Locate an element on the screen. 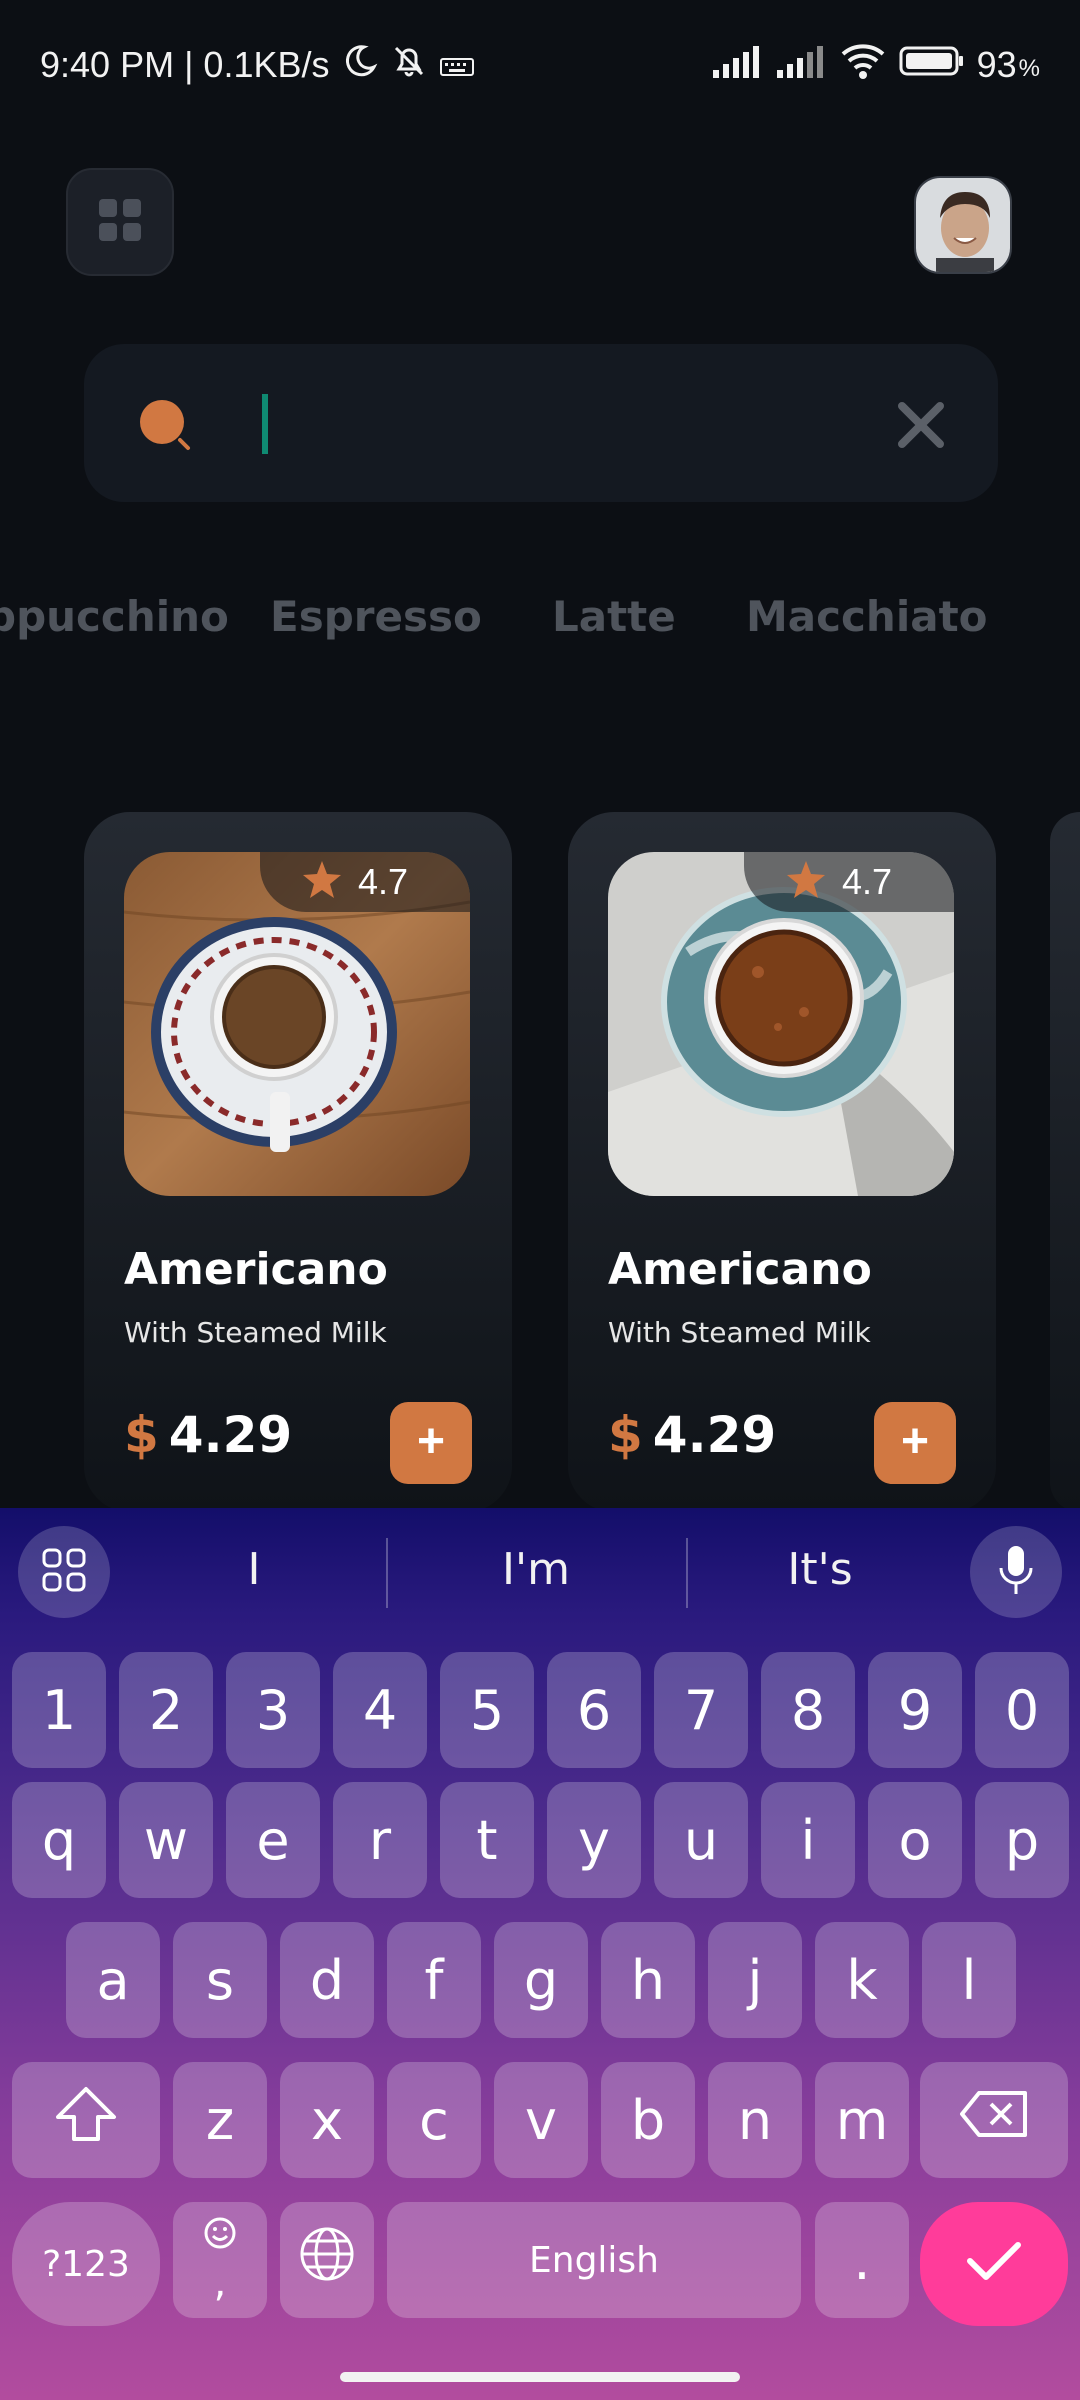 The image size is (1080, 2400). search-input is located at coordinates (552, 423).